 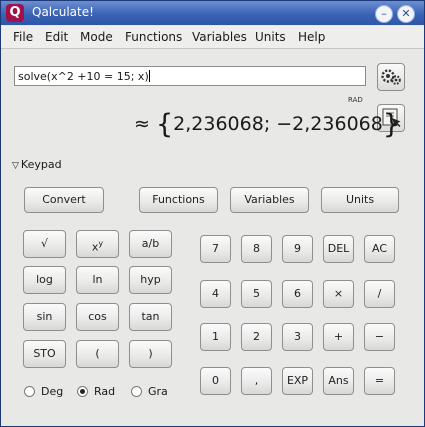 What do you see at coordinates (379, 381) in the screenshot?
I see `equals-button: =` at bounding box center [379, 381].